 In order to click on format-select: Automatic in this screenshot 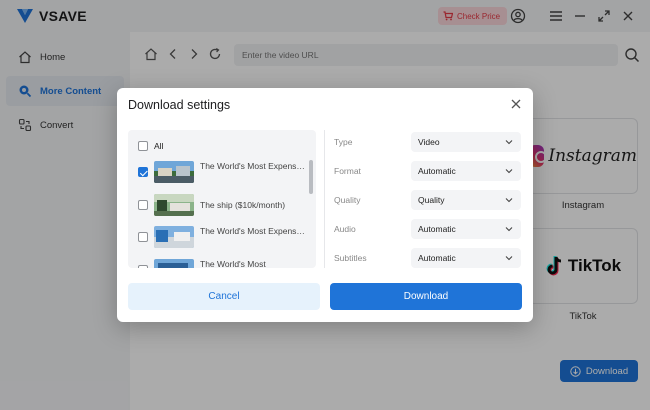, I will do `click(466, 171)`.